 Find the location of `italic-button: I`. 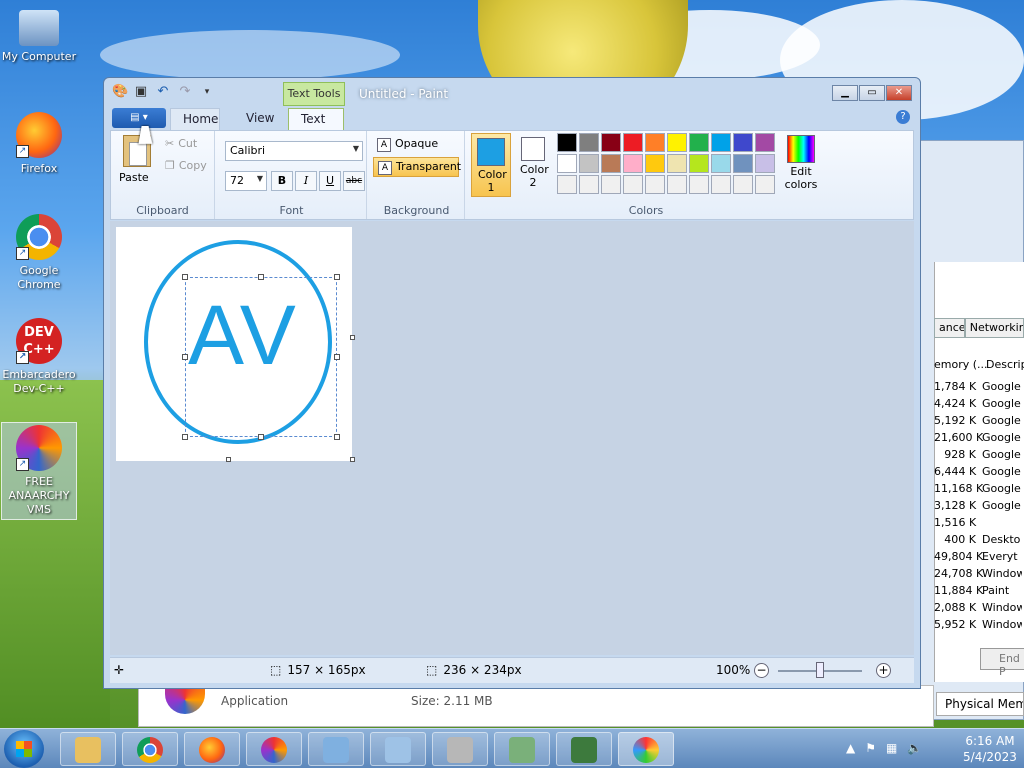

italic-button: I is located at coordinates (306, 181).